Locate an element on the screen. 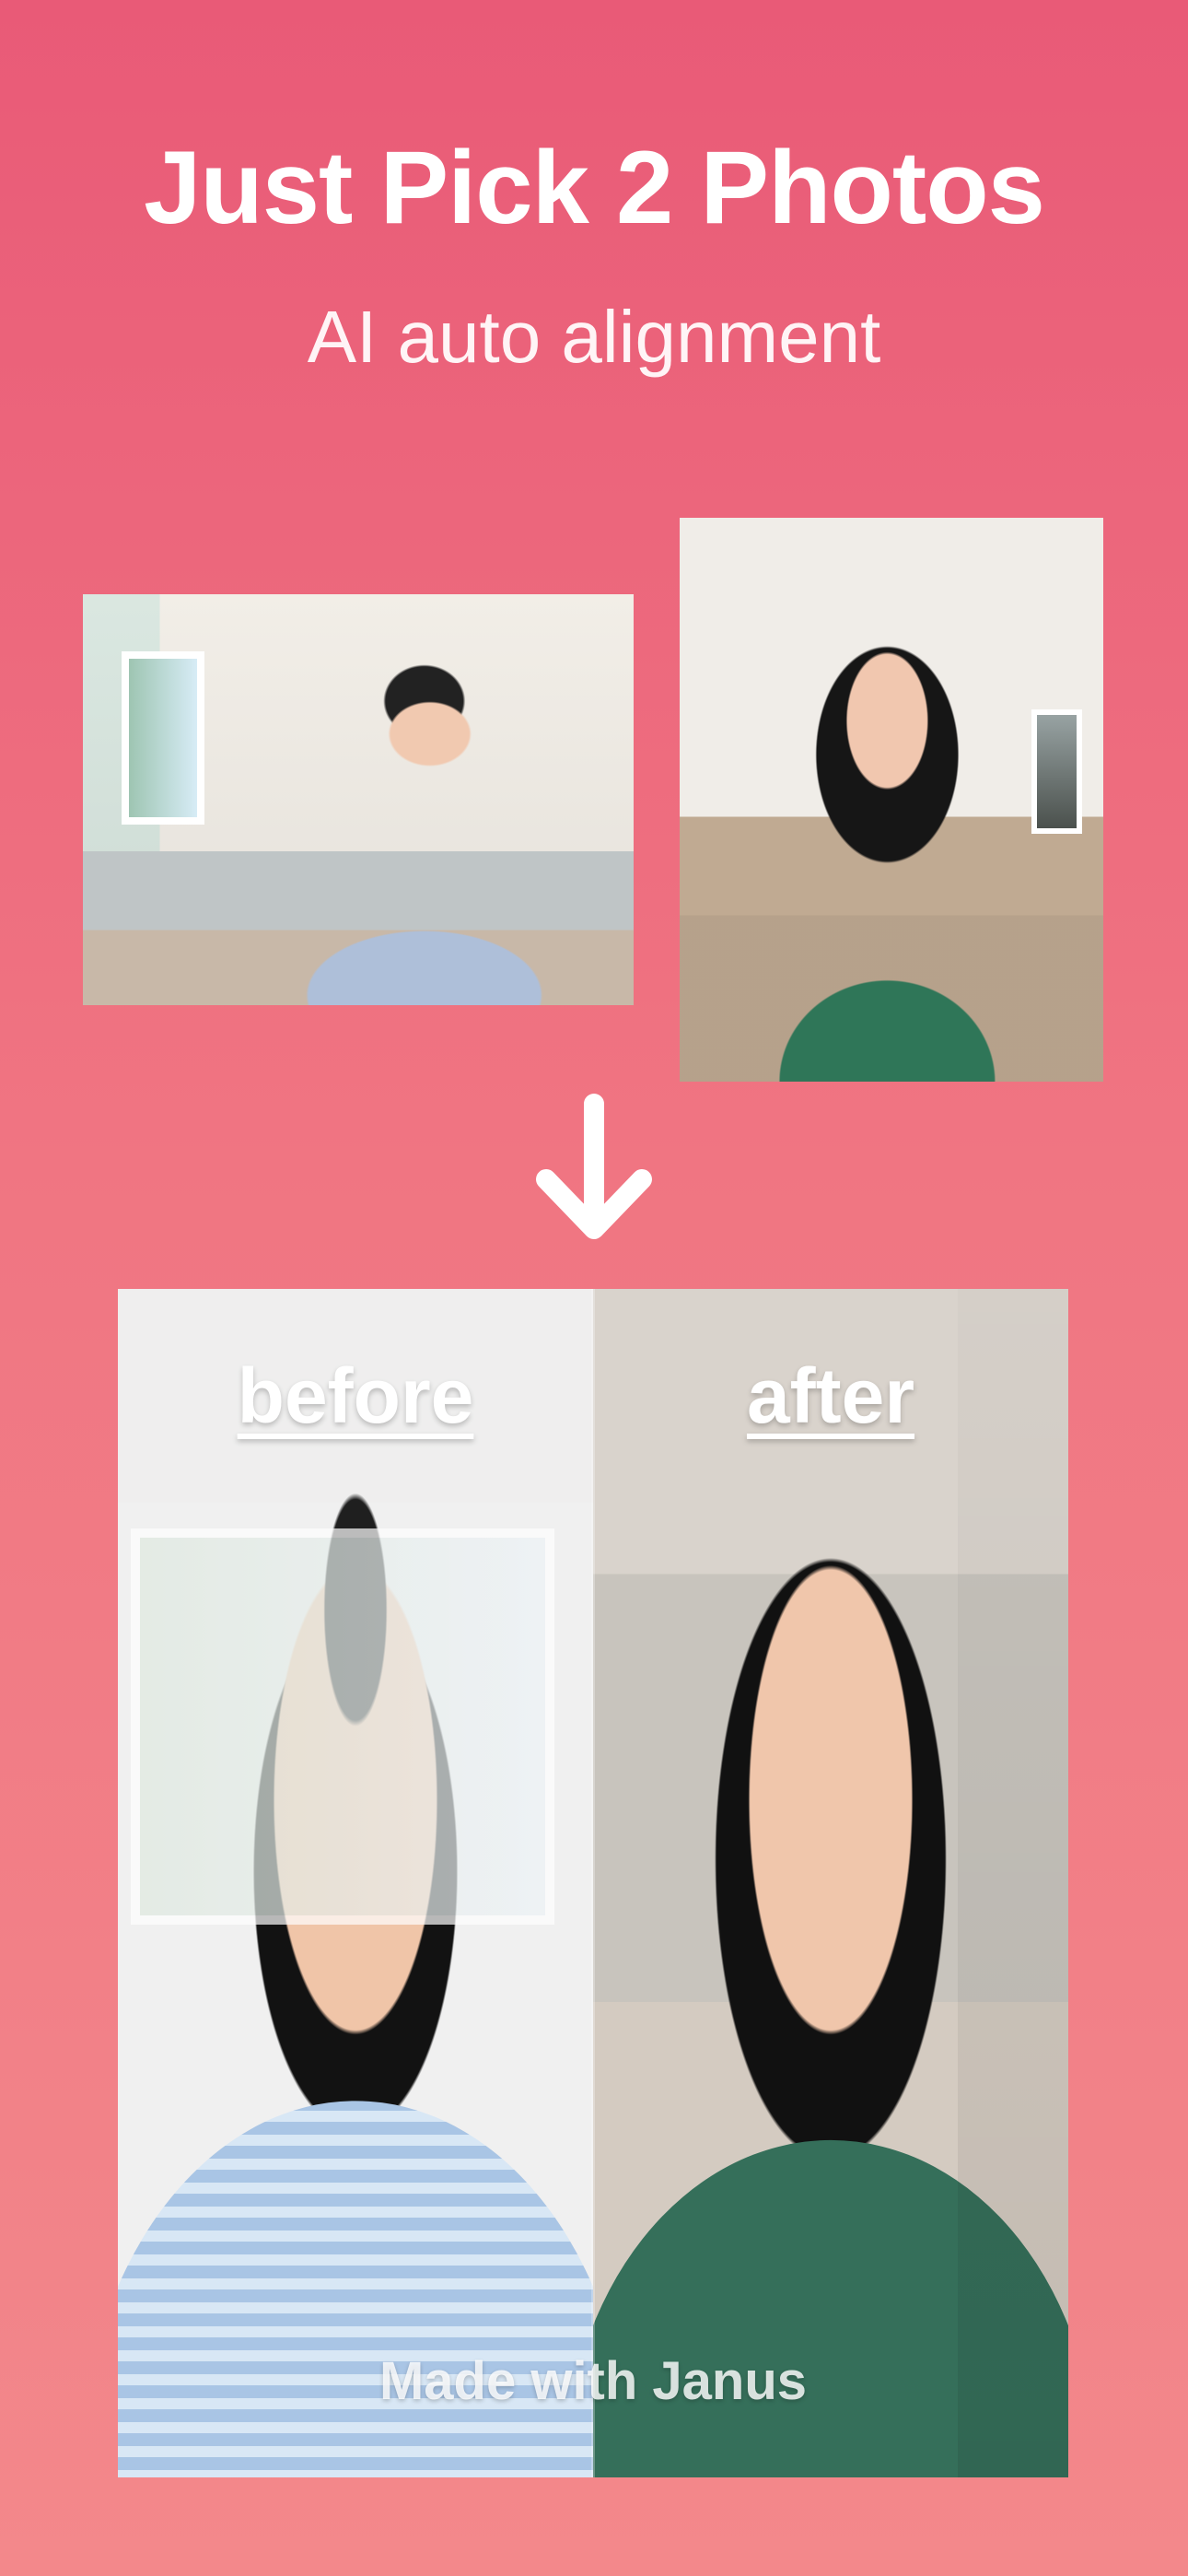 This screenshot has height=2576, width=1188. source-photo-right is located at coordinates (891, 800).